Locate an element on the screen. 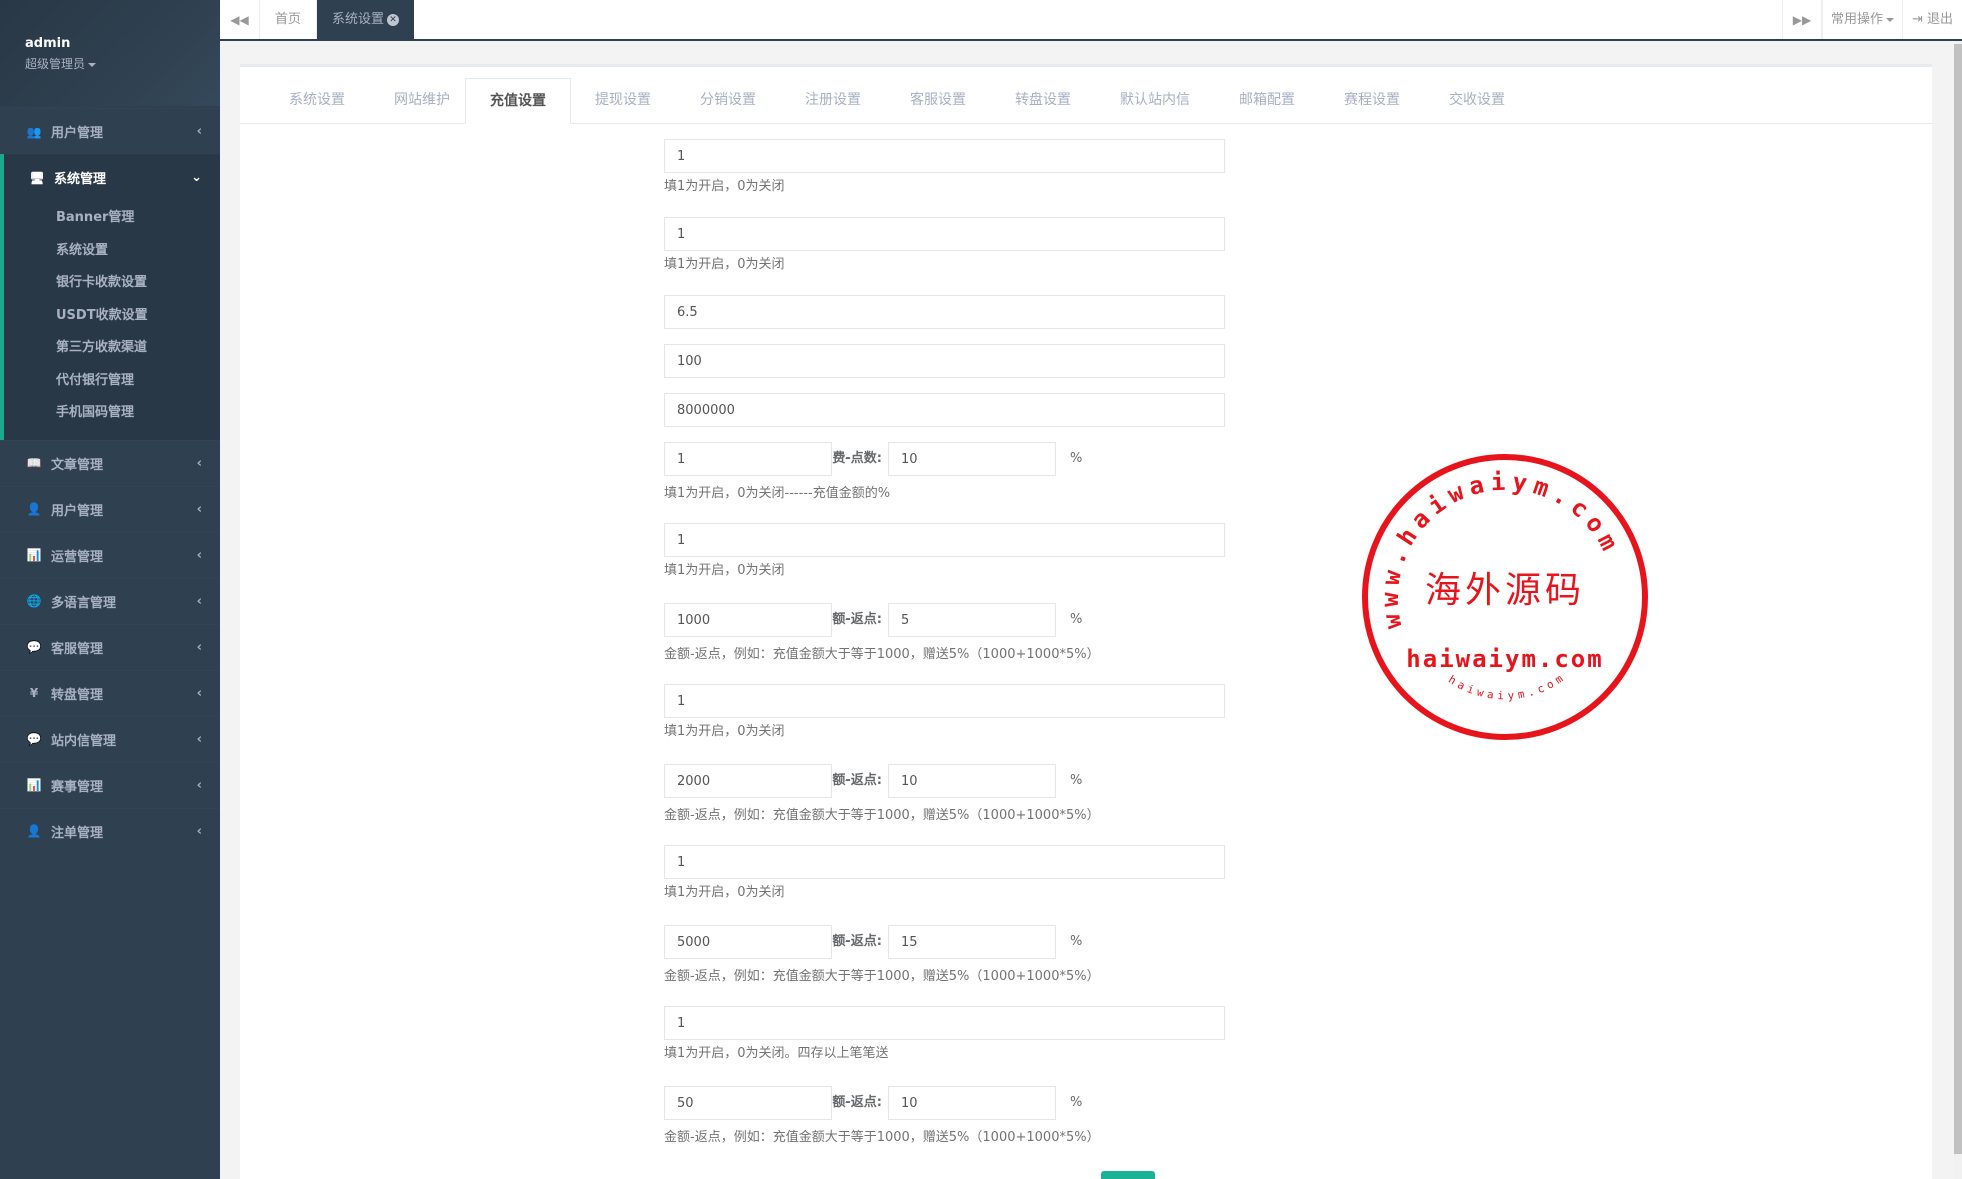  second-rebate-percent-input is located at coordinates (972, 781).